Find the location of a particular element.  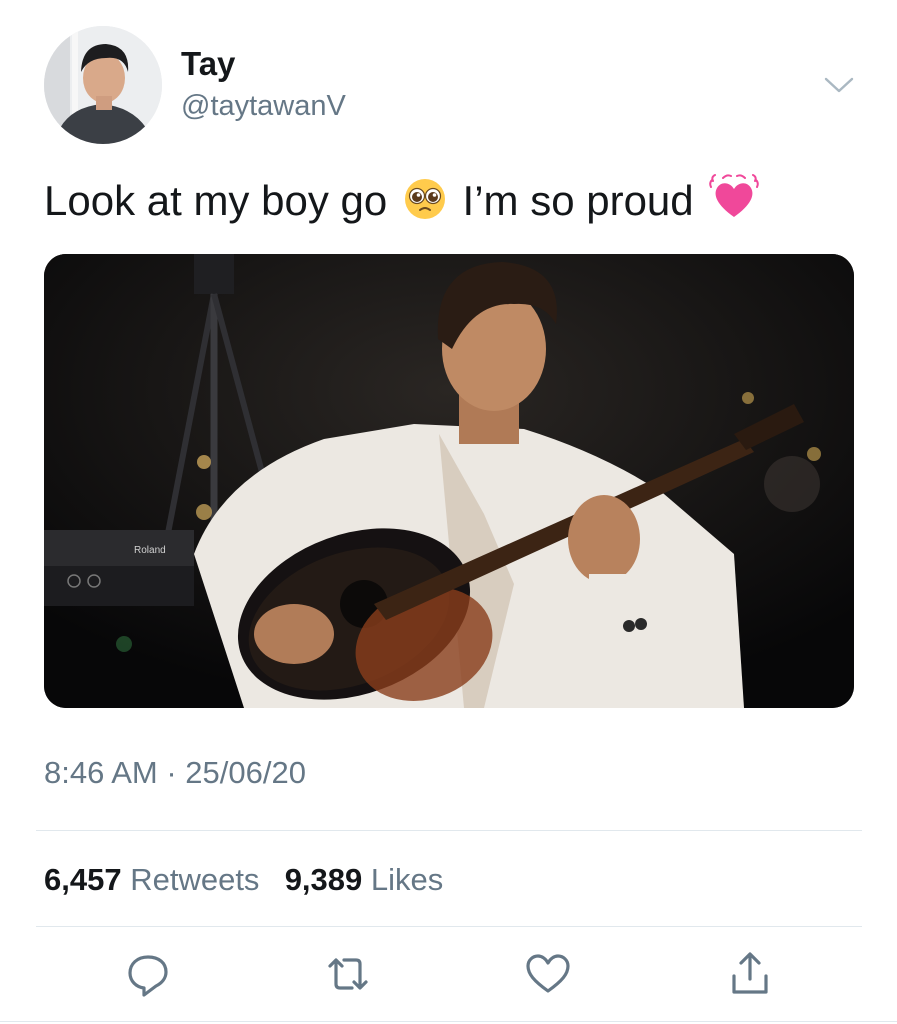

author-display-name: Tay is located at coordinates (208, 64).